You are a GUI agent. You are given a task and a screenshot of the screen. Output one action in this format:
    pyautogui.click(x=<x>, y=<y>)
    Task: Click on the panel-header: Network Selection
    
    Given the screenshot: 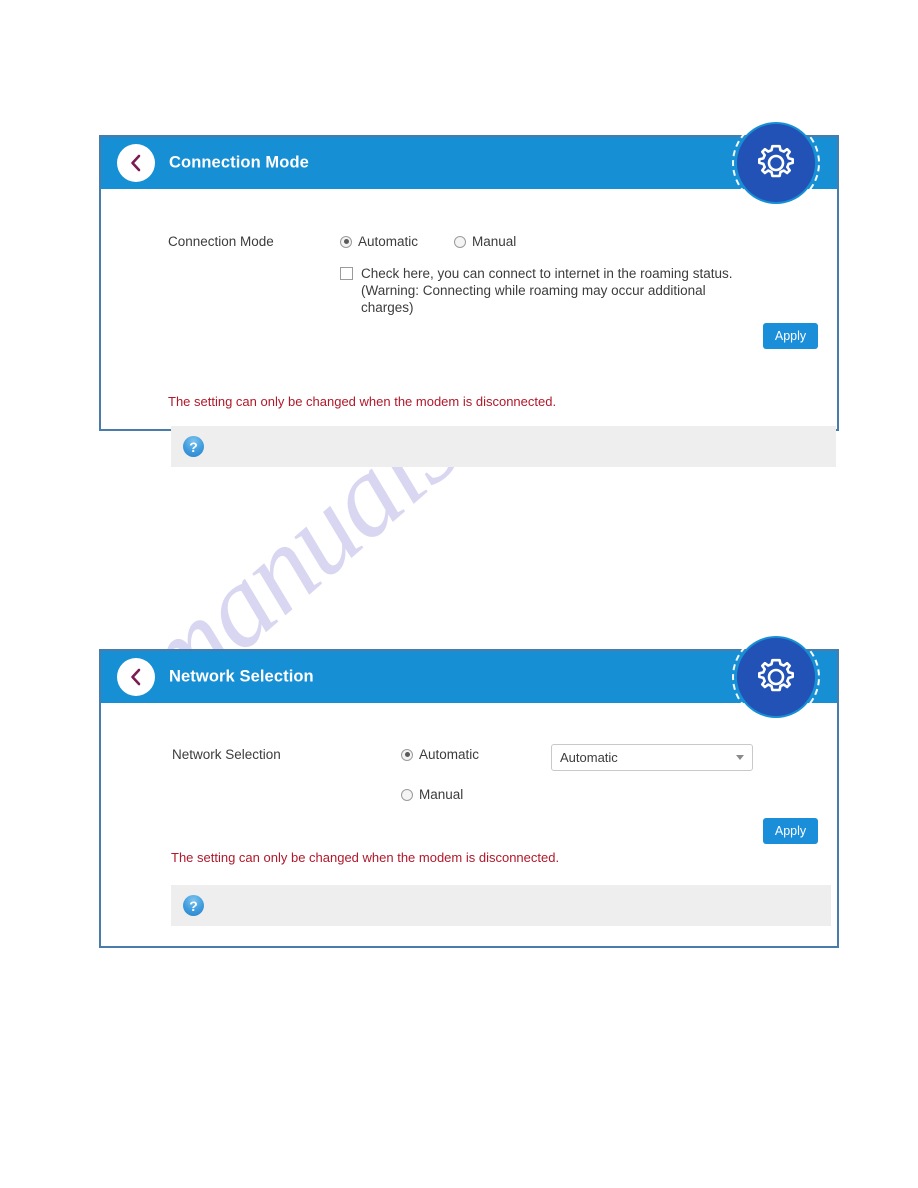 What is the action you would take?
    pyautogui.click(x=469, y=677)
    